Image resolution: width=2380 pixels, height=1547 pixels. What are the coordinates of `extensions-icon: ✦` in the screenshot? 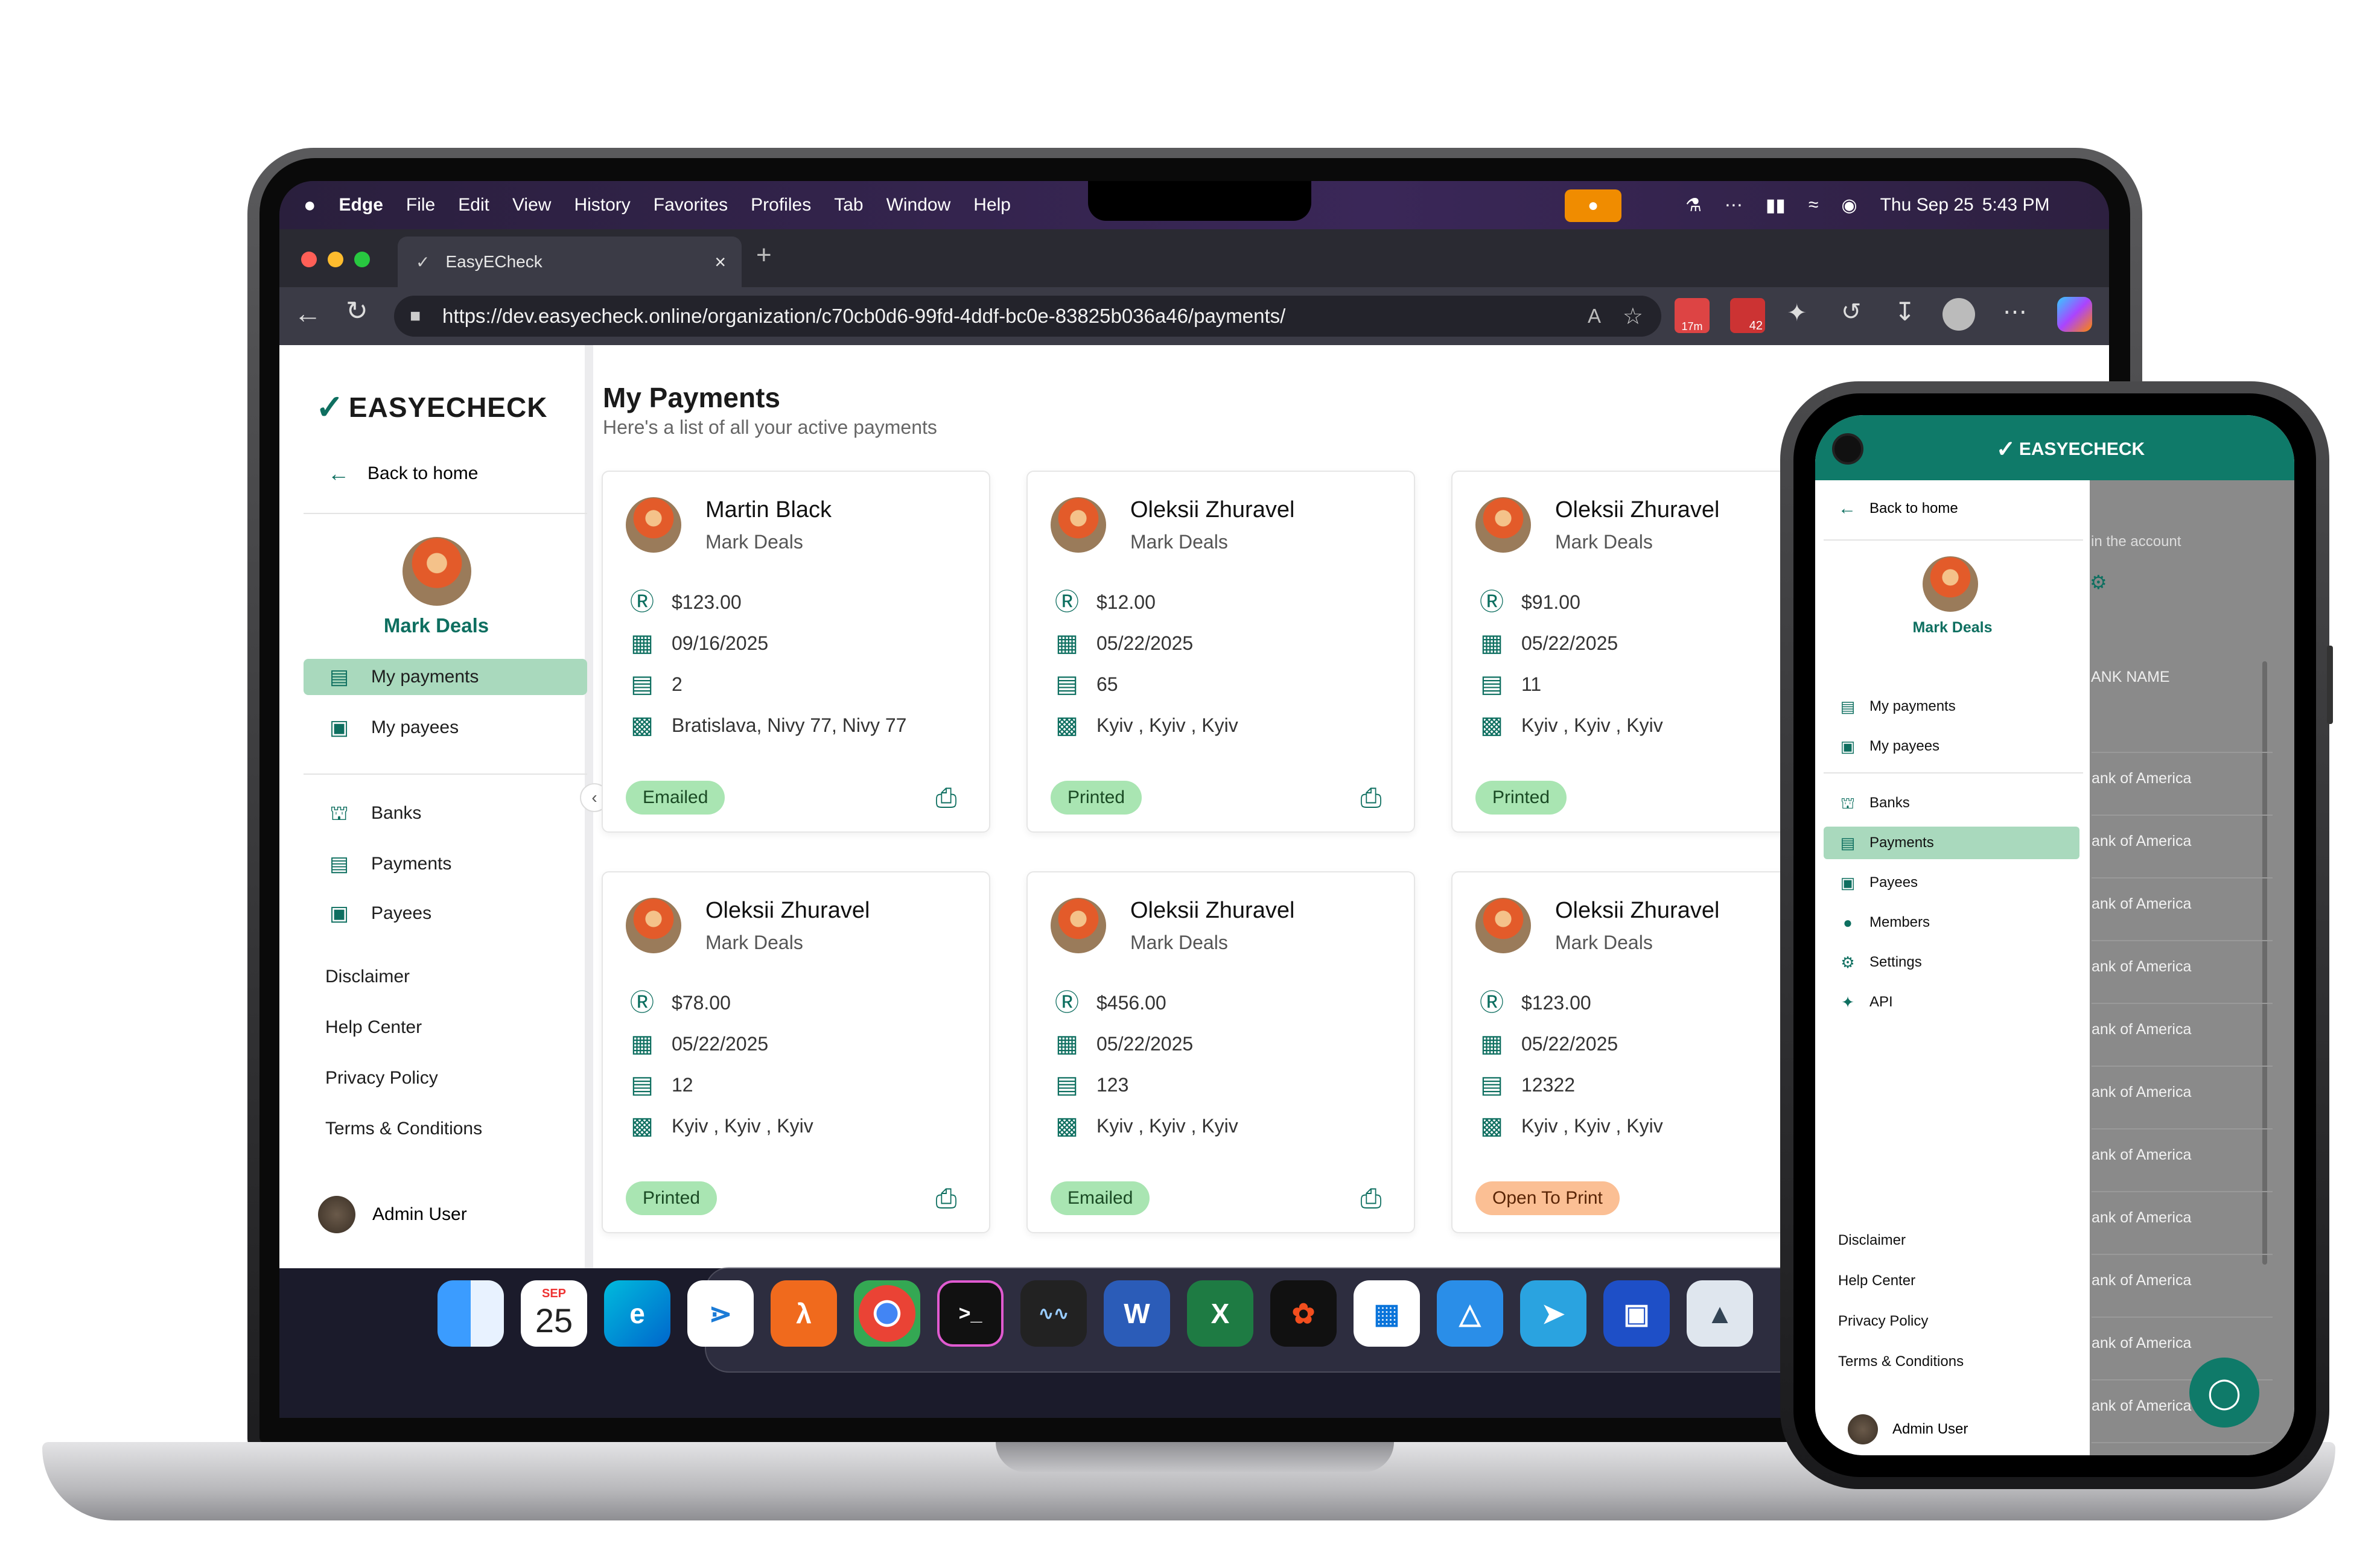 It's located at (1797, 313).